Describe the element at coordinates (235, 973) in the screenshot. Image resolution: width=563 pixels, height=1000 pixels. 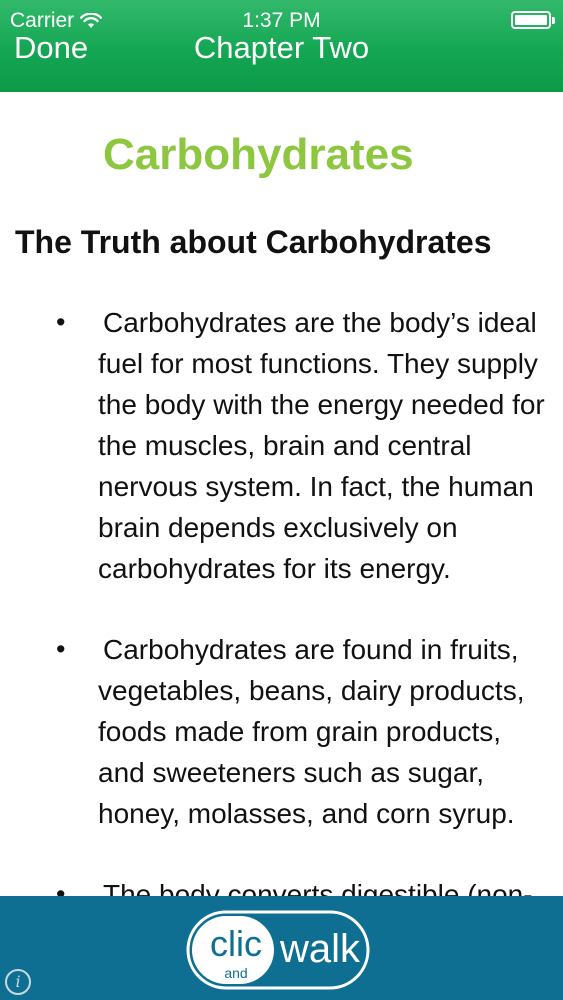
I see `logo-word-and: and` at that location.